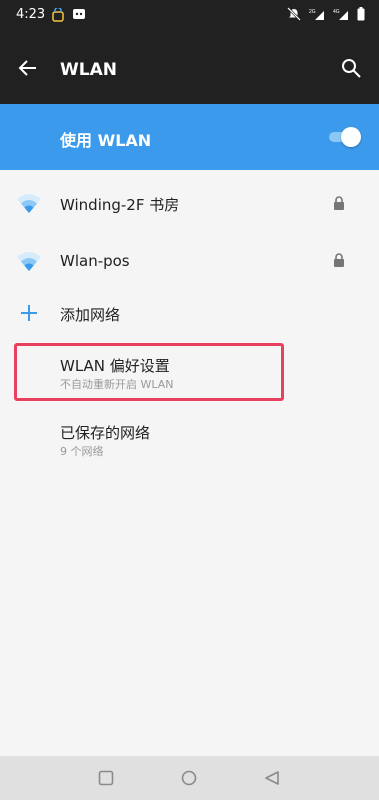 The height and width of the screenshot is (800, 379). What do you see at coordinates (189, 203) in the screenshot?
I see `network-item-winding-2f: Winding-2F 书房` at bounding box center [189, 203].